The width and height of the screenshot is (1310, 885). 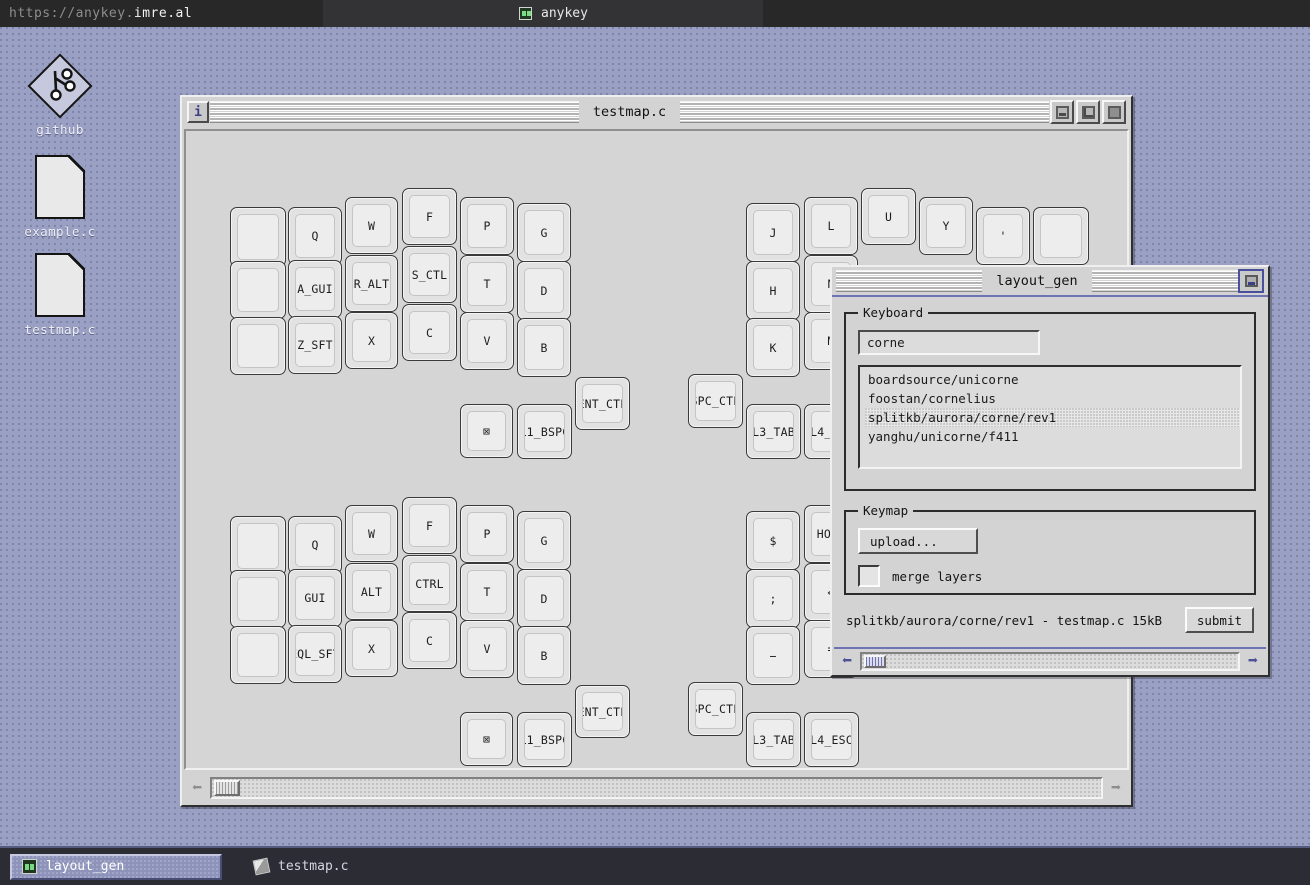 I want to click on key-label: EQL_SFT, so click(x=315, y=654).